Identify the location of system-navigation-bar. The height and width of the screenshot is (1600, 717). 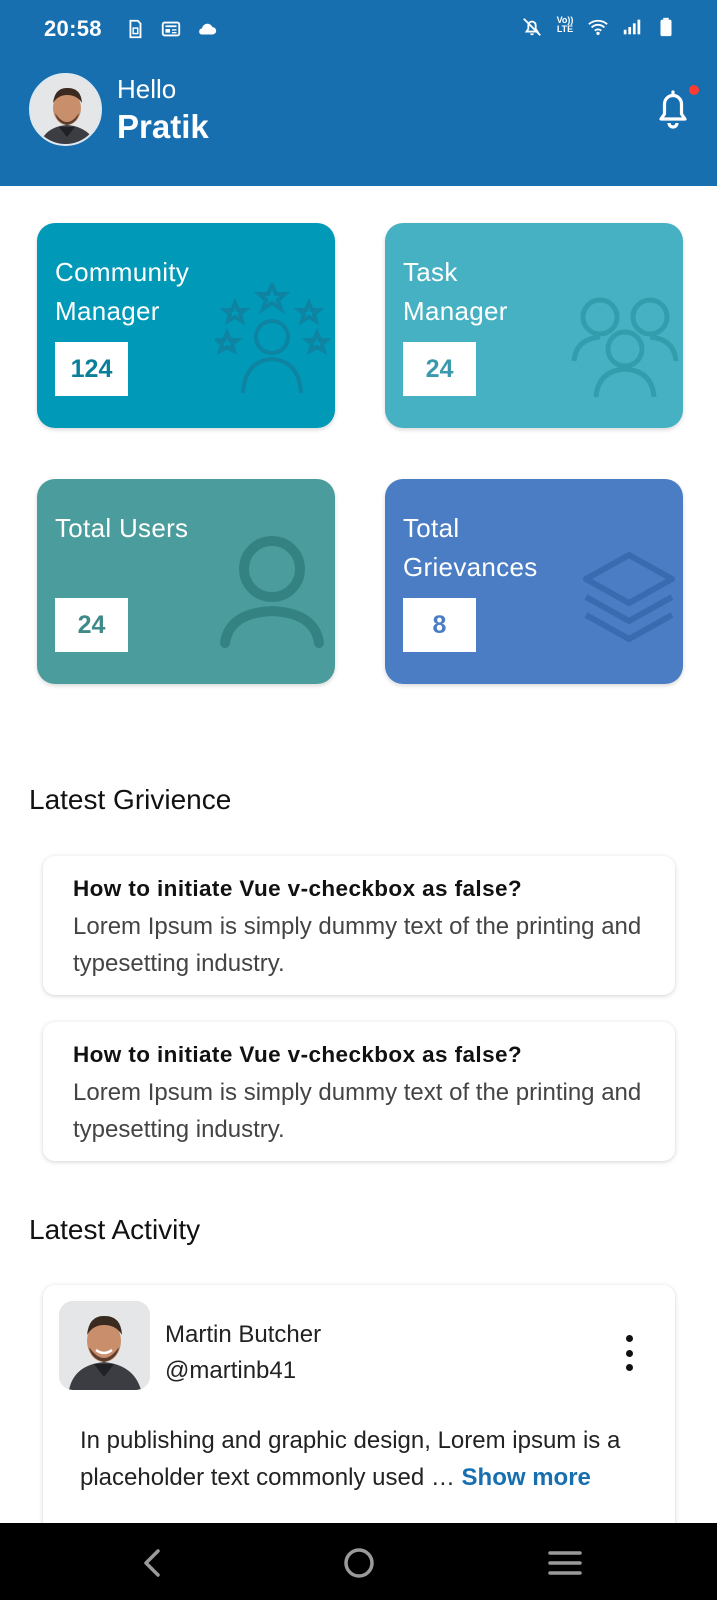
(358, 1561).